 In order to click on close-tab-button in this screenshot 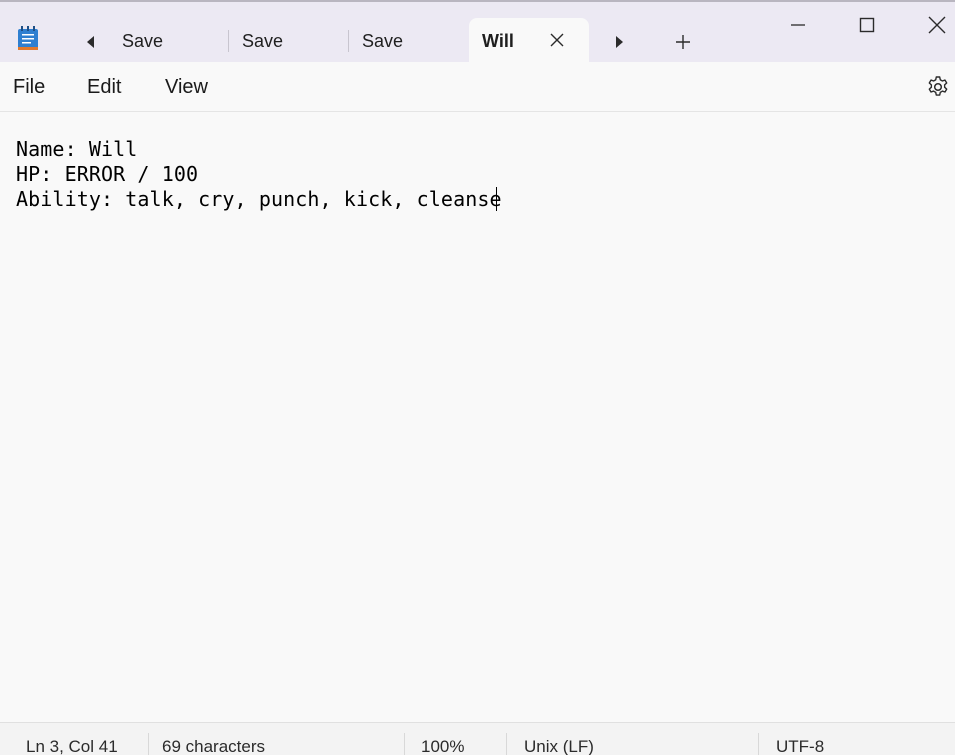, I will do `click(557, 40)`.